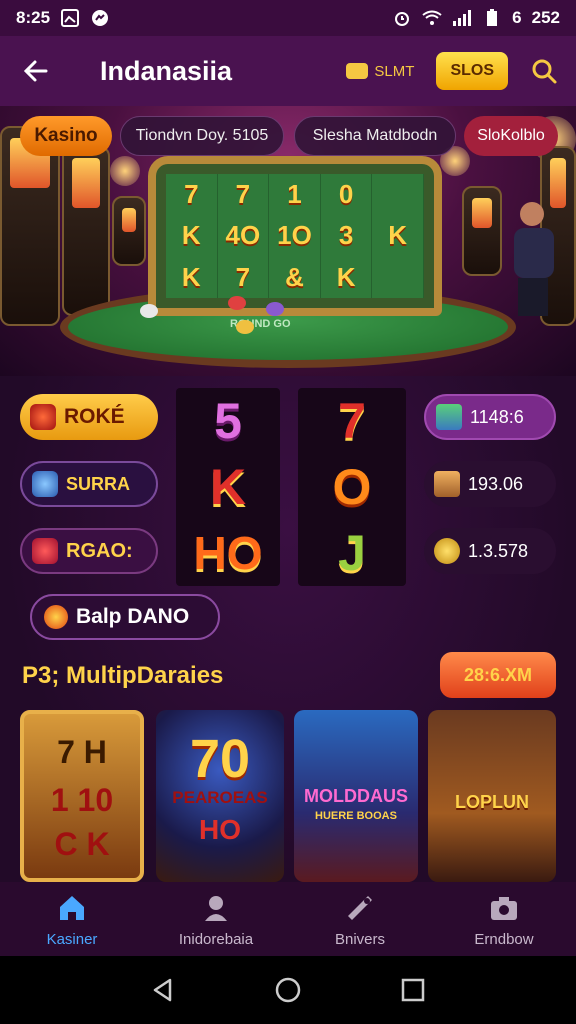  I want to click on reel-symbol: O, so click(352, 487).